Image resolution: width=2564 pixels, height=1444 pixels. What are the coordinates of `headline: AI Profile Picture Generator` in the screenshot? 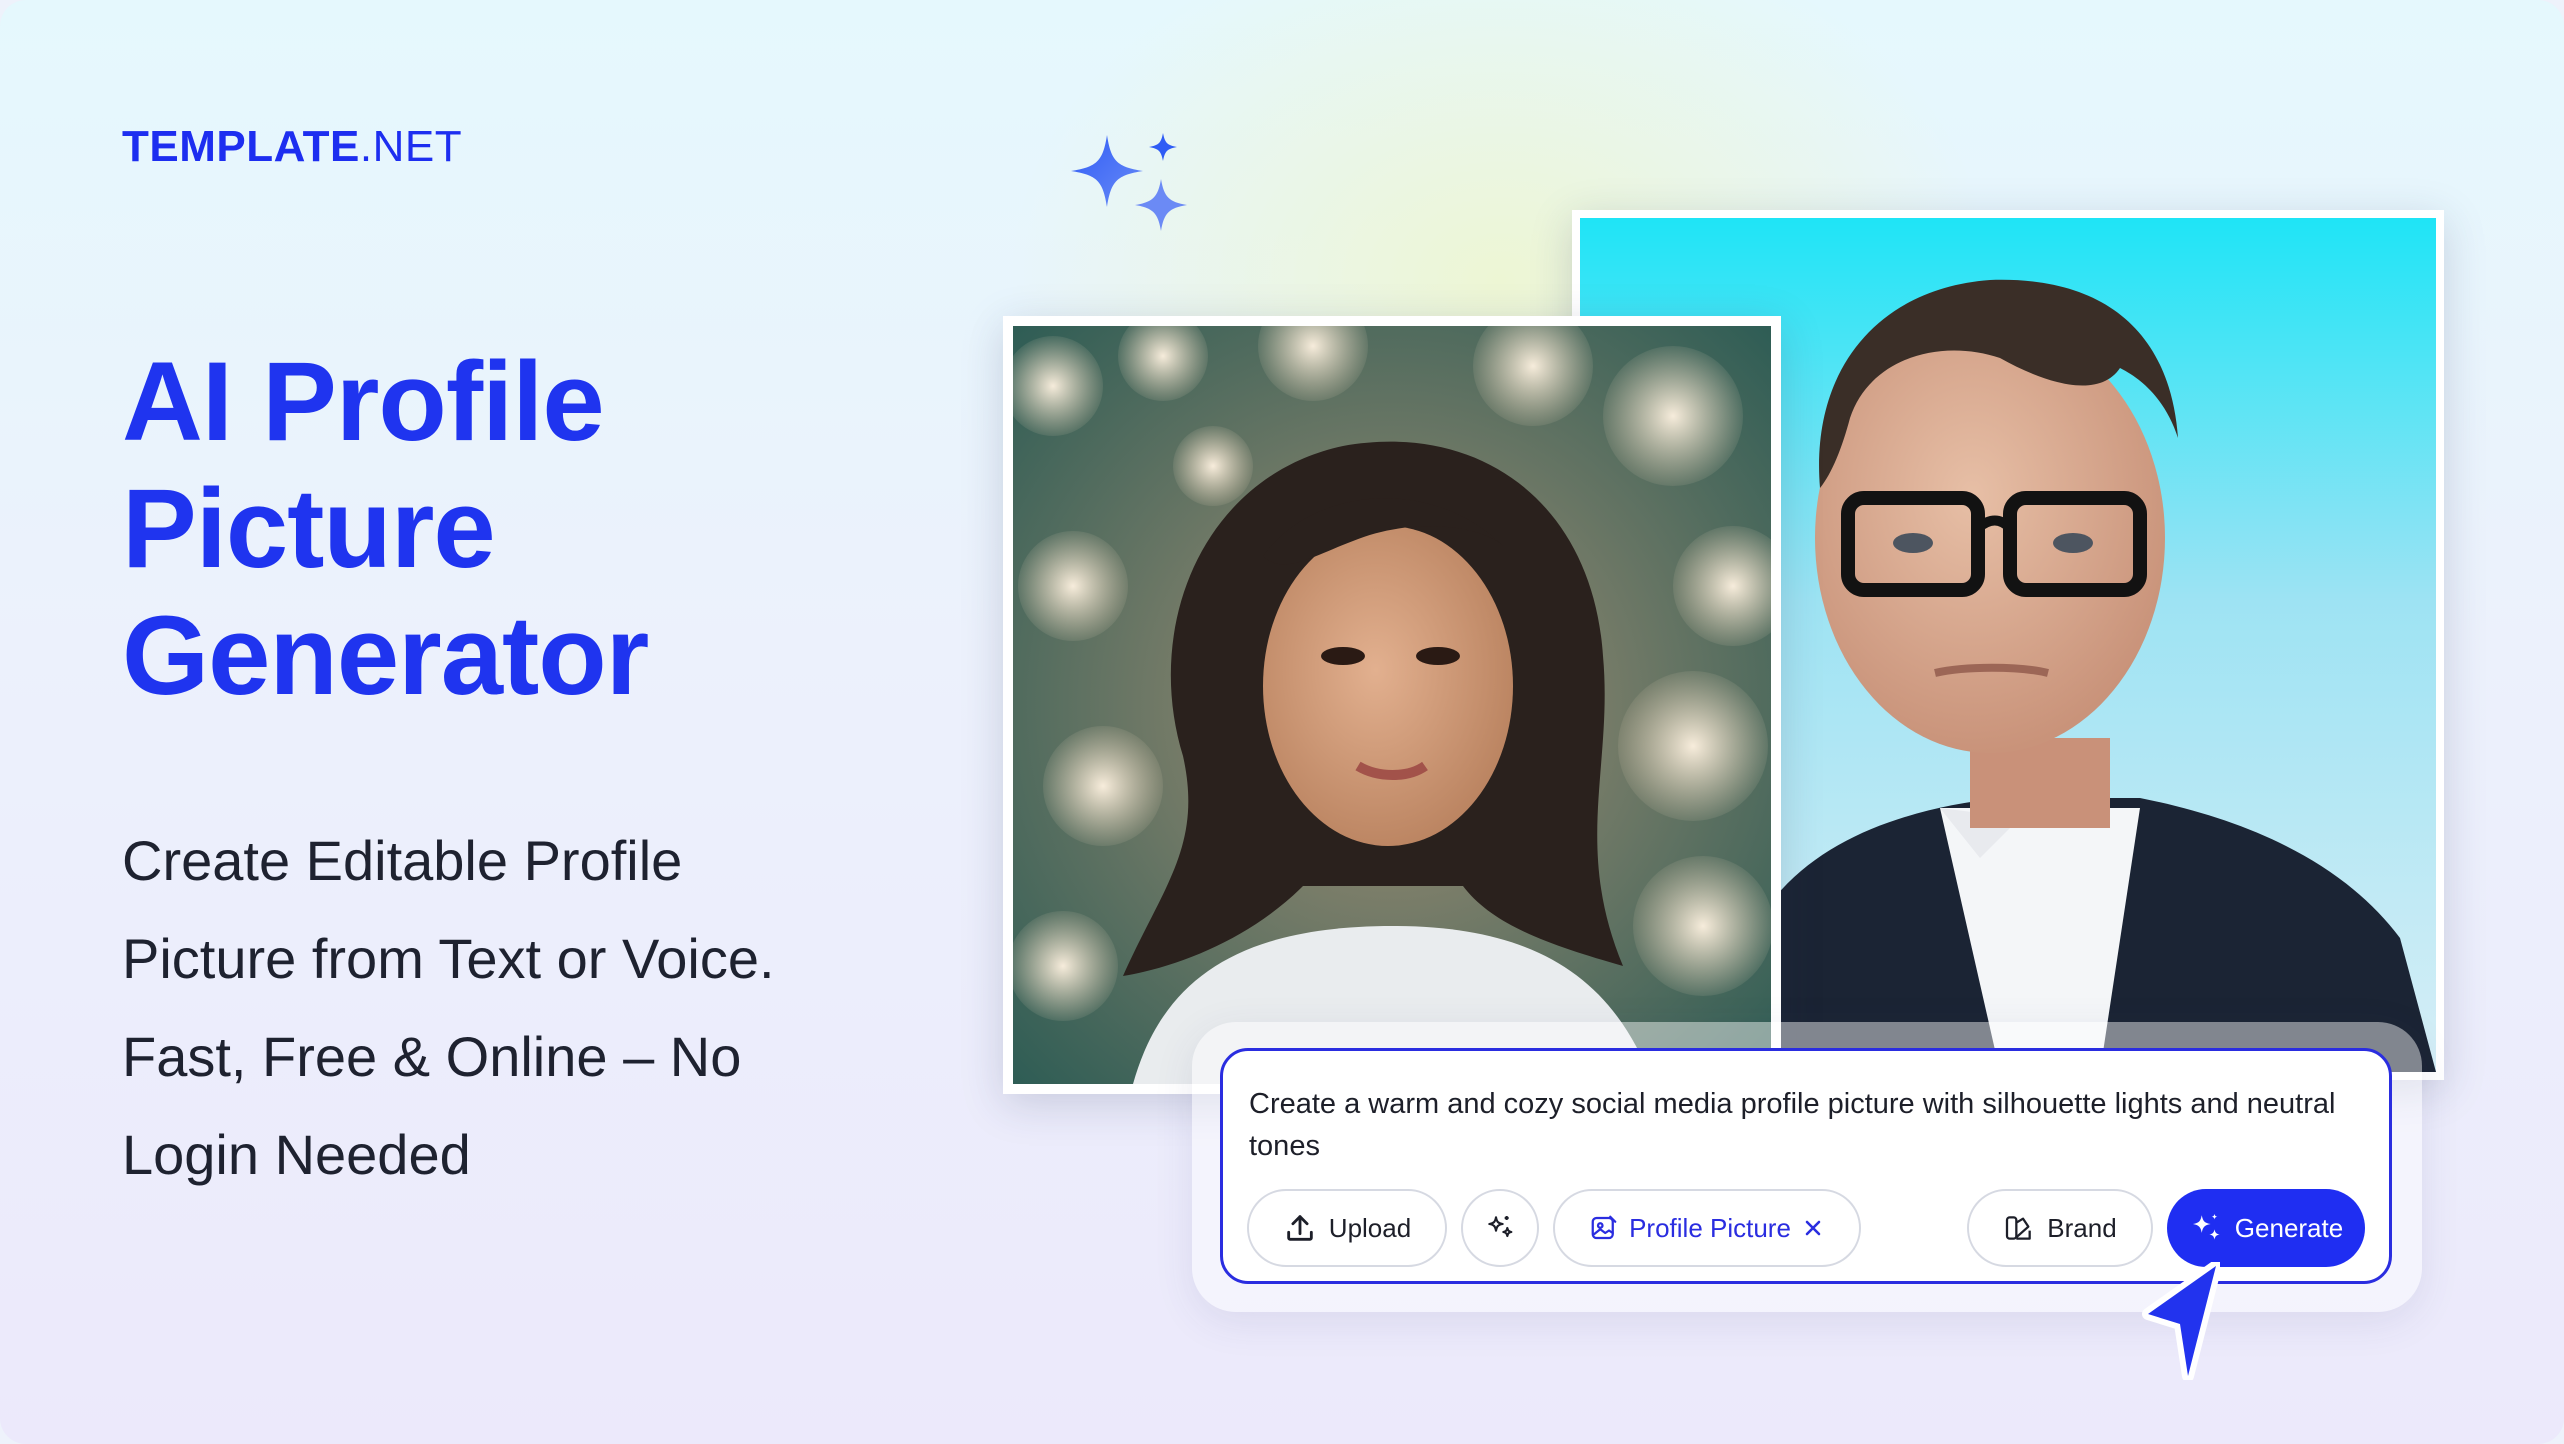 It's located at (385, 528).